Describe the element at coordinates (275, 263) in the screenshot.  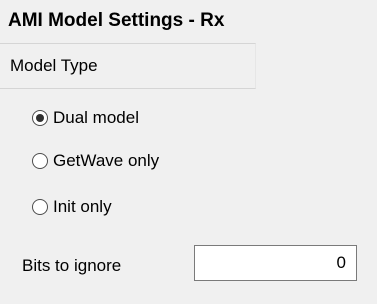
I see `bits-to-ignore-input` at that location.